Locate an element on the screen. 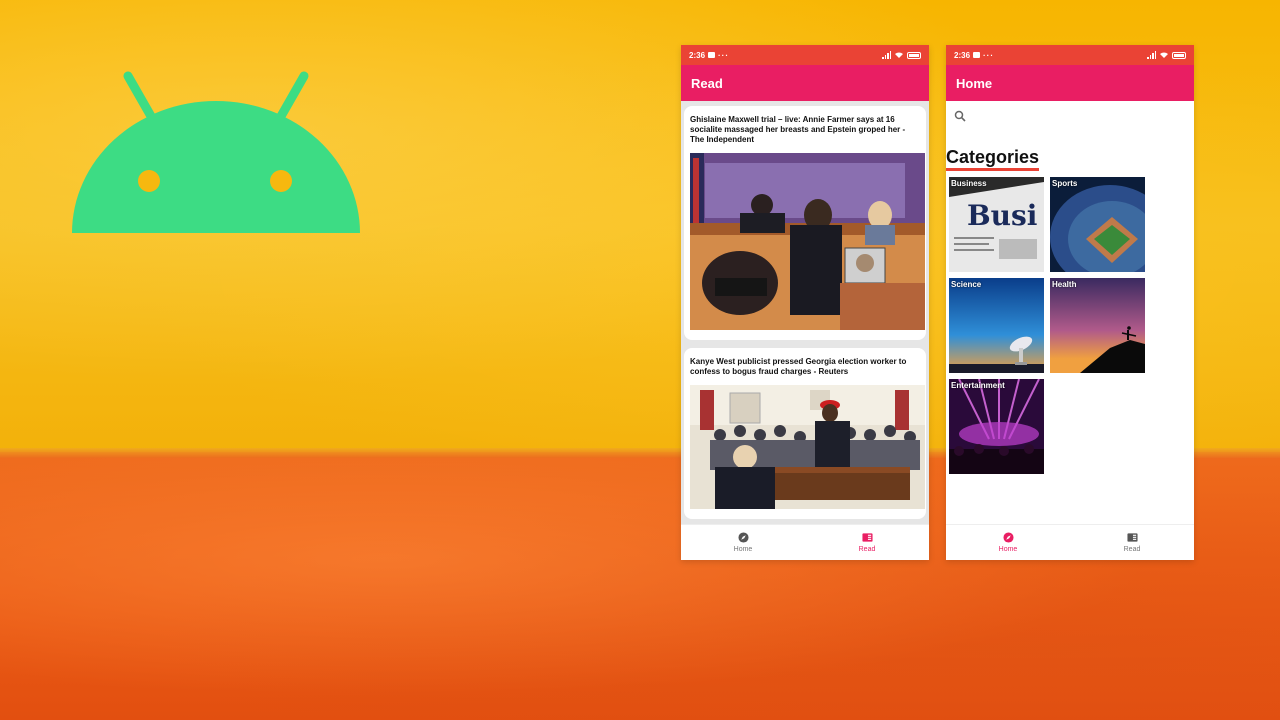  category-label: Entertainment is located at coordinates (978, 385).